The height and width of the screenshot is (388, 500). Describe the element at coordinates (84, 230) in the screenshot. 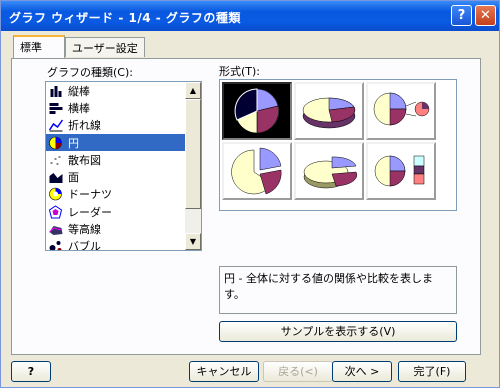

I see `list-item-label: 等高線` at that location.